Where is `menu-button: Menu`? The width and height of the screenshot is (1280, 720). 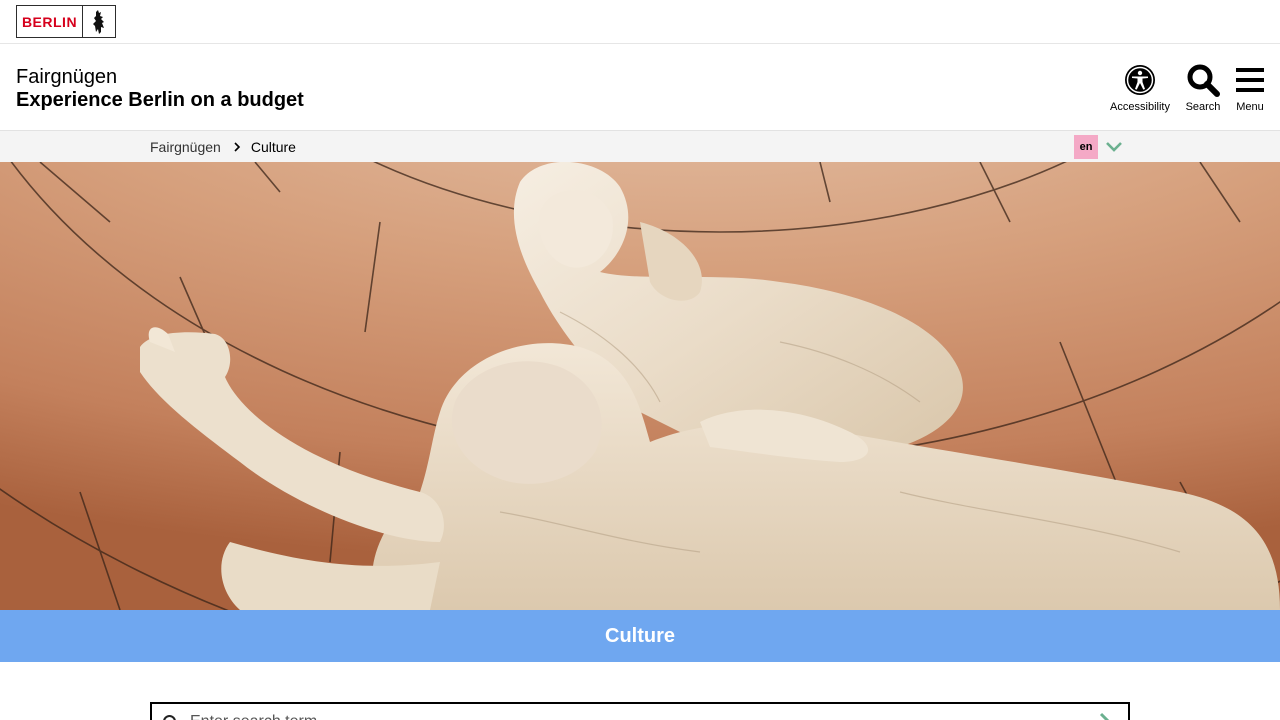 menu-button: Menu is located at coordinates (1250, 87).